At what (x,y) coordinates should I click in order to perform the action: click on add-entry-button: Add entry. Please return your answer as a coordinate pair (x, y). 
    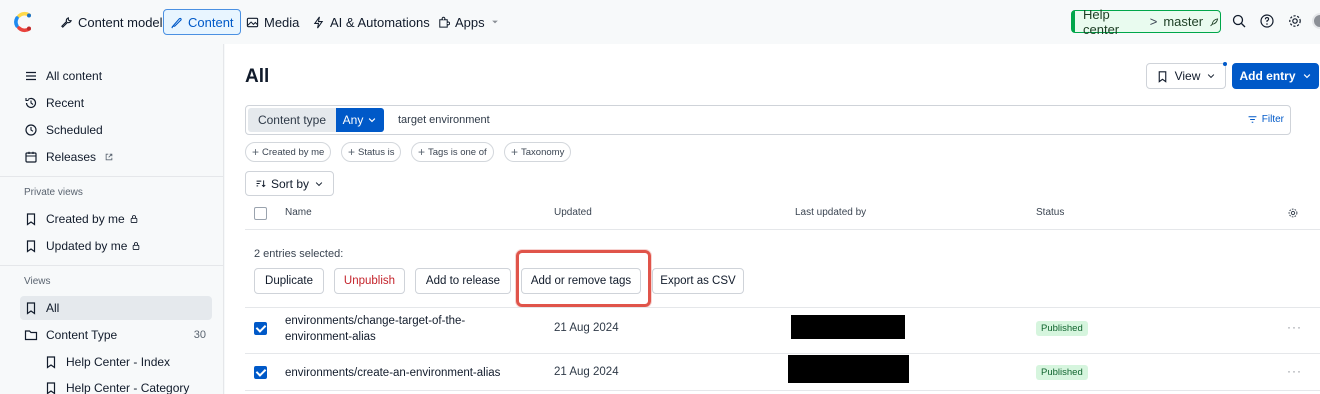
    Looking at the image, I should click on (1275, 76).